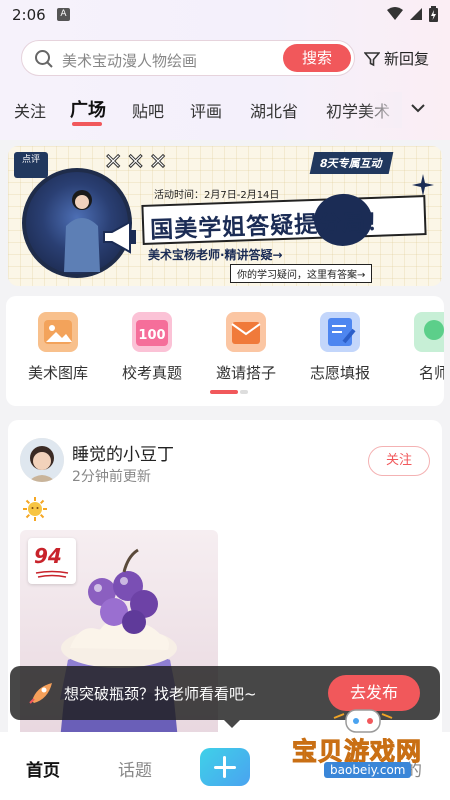 The height and width of the screenshot is (800, 450). What do you see at coordinates (151, 335) in the screenshot?
I see `svg-text: 100` at bounding box center [151, 335].